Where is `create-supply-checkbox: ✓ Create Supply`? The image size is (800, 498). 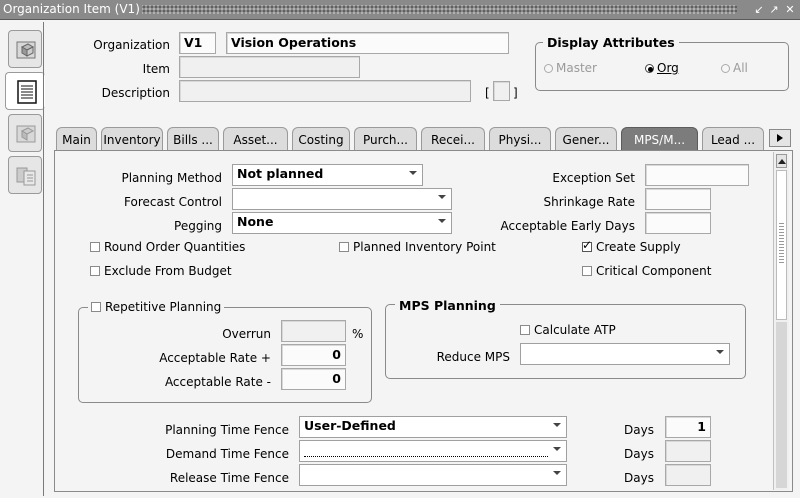 create-supply-checkbox: ✓ Create Supply is located at coordinates (631, 246).